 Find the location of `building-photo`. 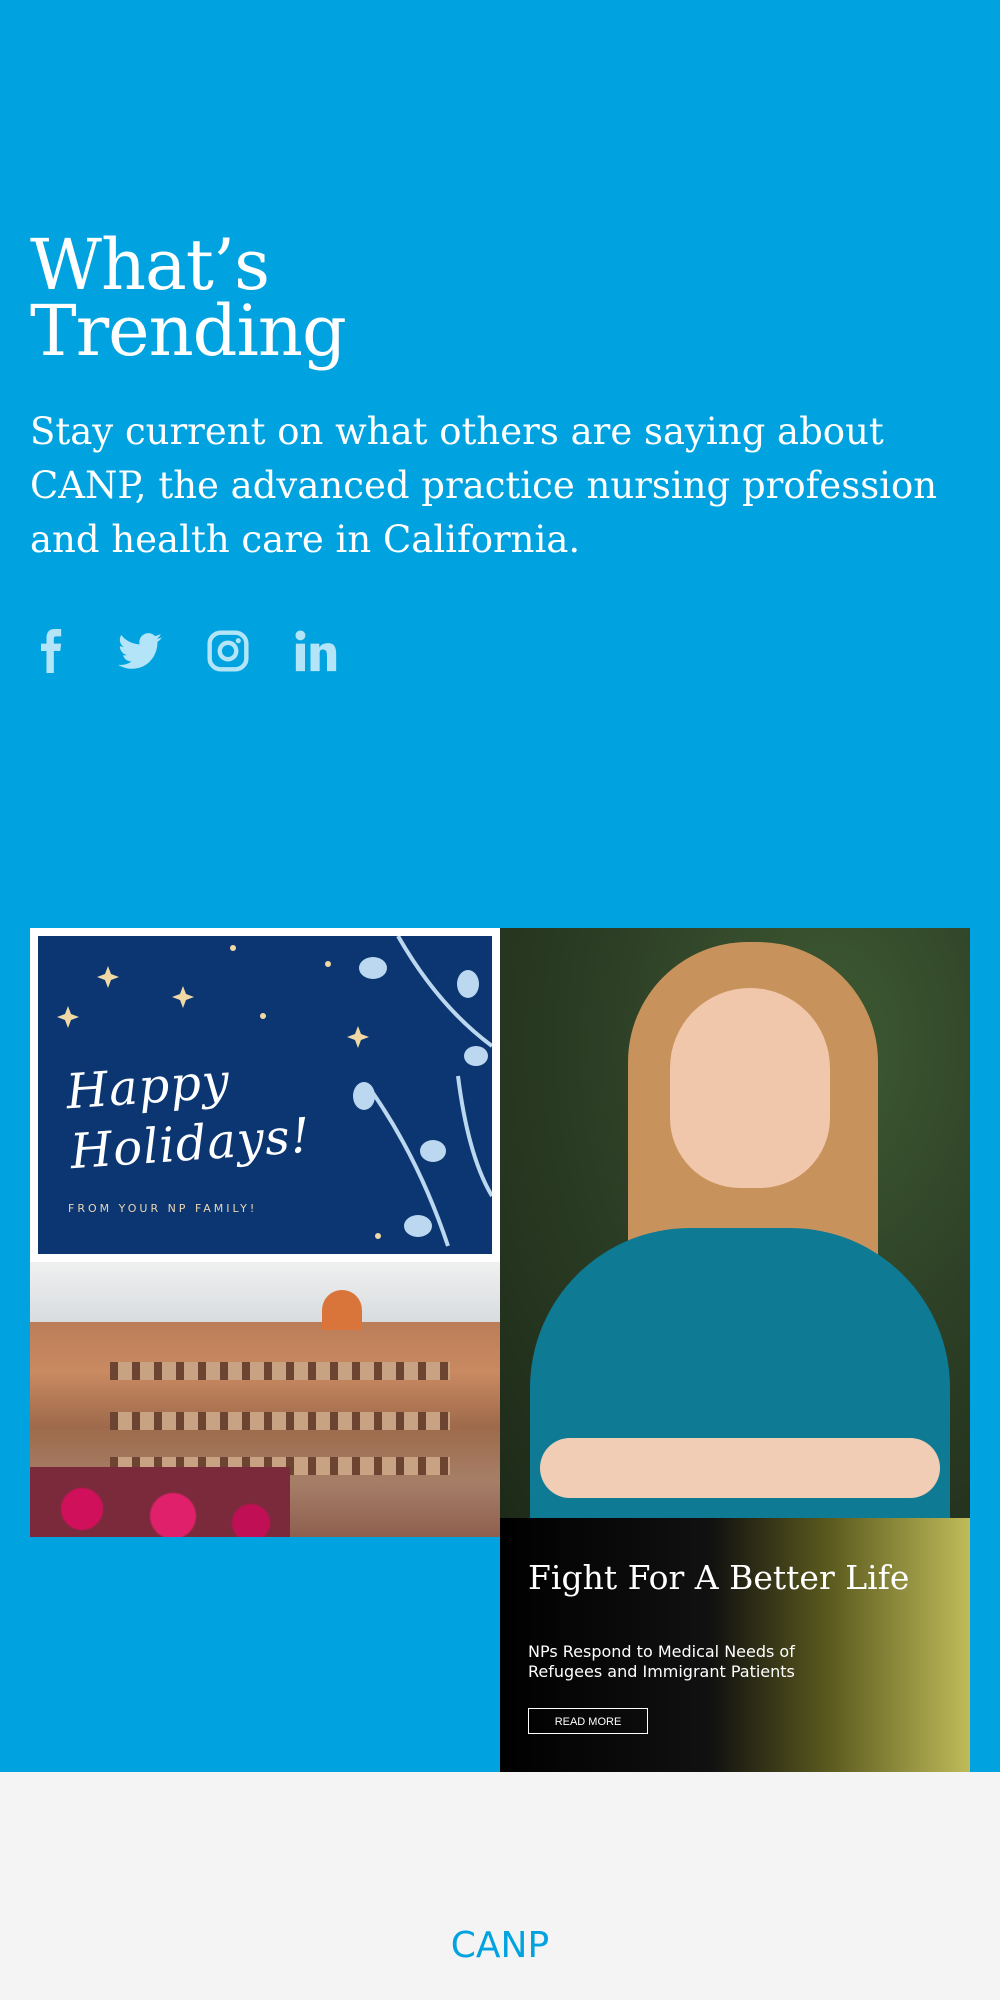

building-photo is located at coordinates (265, 1399).